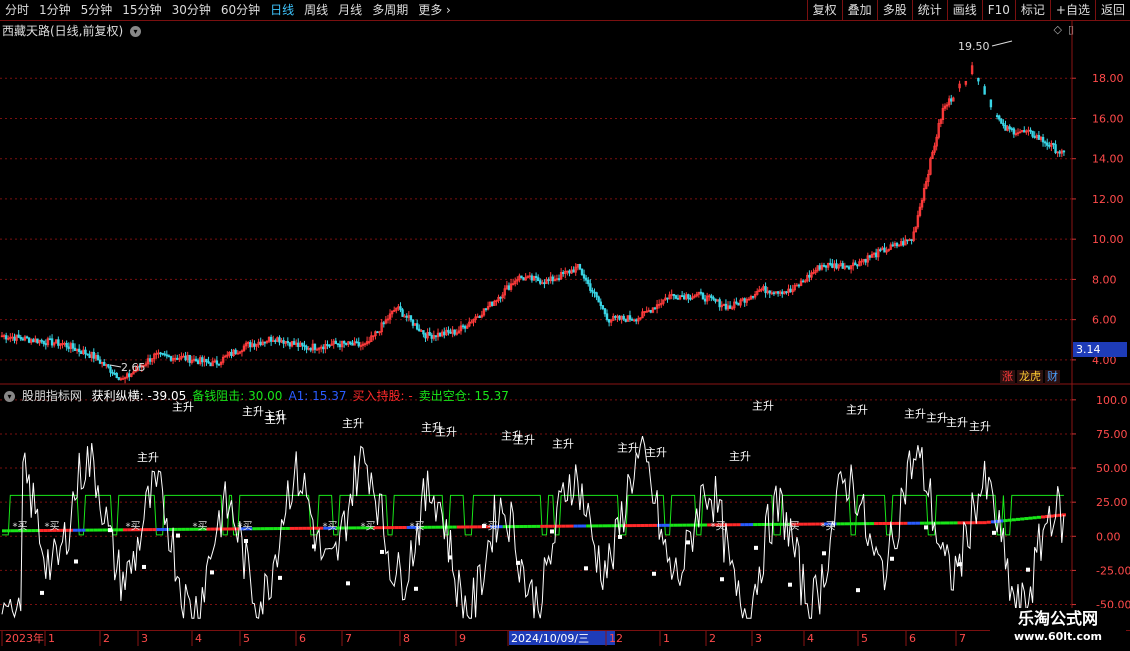 The width and height of the screenshot is (1130, 651). Describe the element at coordinates (957, 422) in the screenshot. I see `signal-label-18: 主升` at that location.